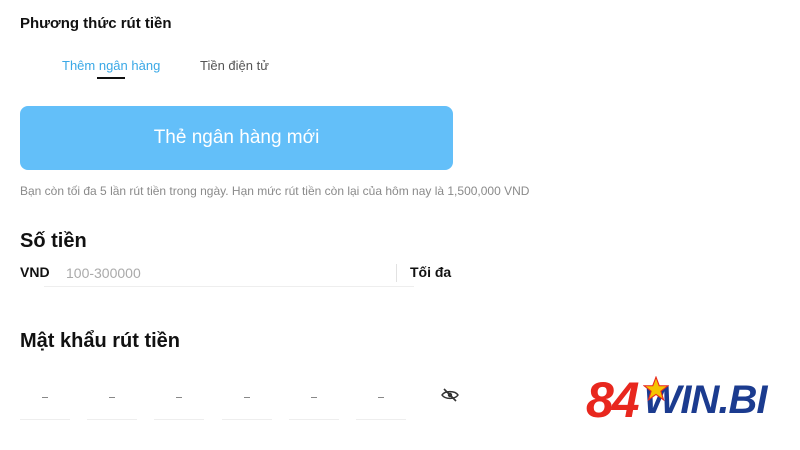 Image resolution: width=800 pixels, height=450 pixels. I want to click on star-icon, so click(656, 389).